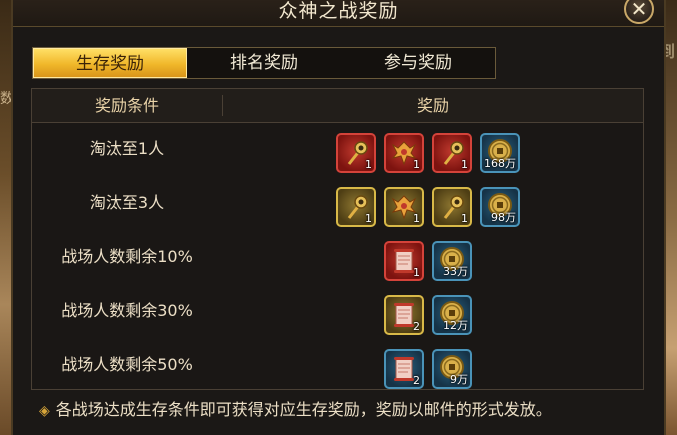 This screenshot has height=435, width=677. Describe the element at coordinates (126, 105) in the screenshot. I see `header-condition: 奖励条件` at that location.